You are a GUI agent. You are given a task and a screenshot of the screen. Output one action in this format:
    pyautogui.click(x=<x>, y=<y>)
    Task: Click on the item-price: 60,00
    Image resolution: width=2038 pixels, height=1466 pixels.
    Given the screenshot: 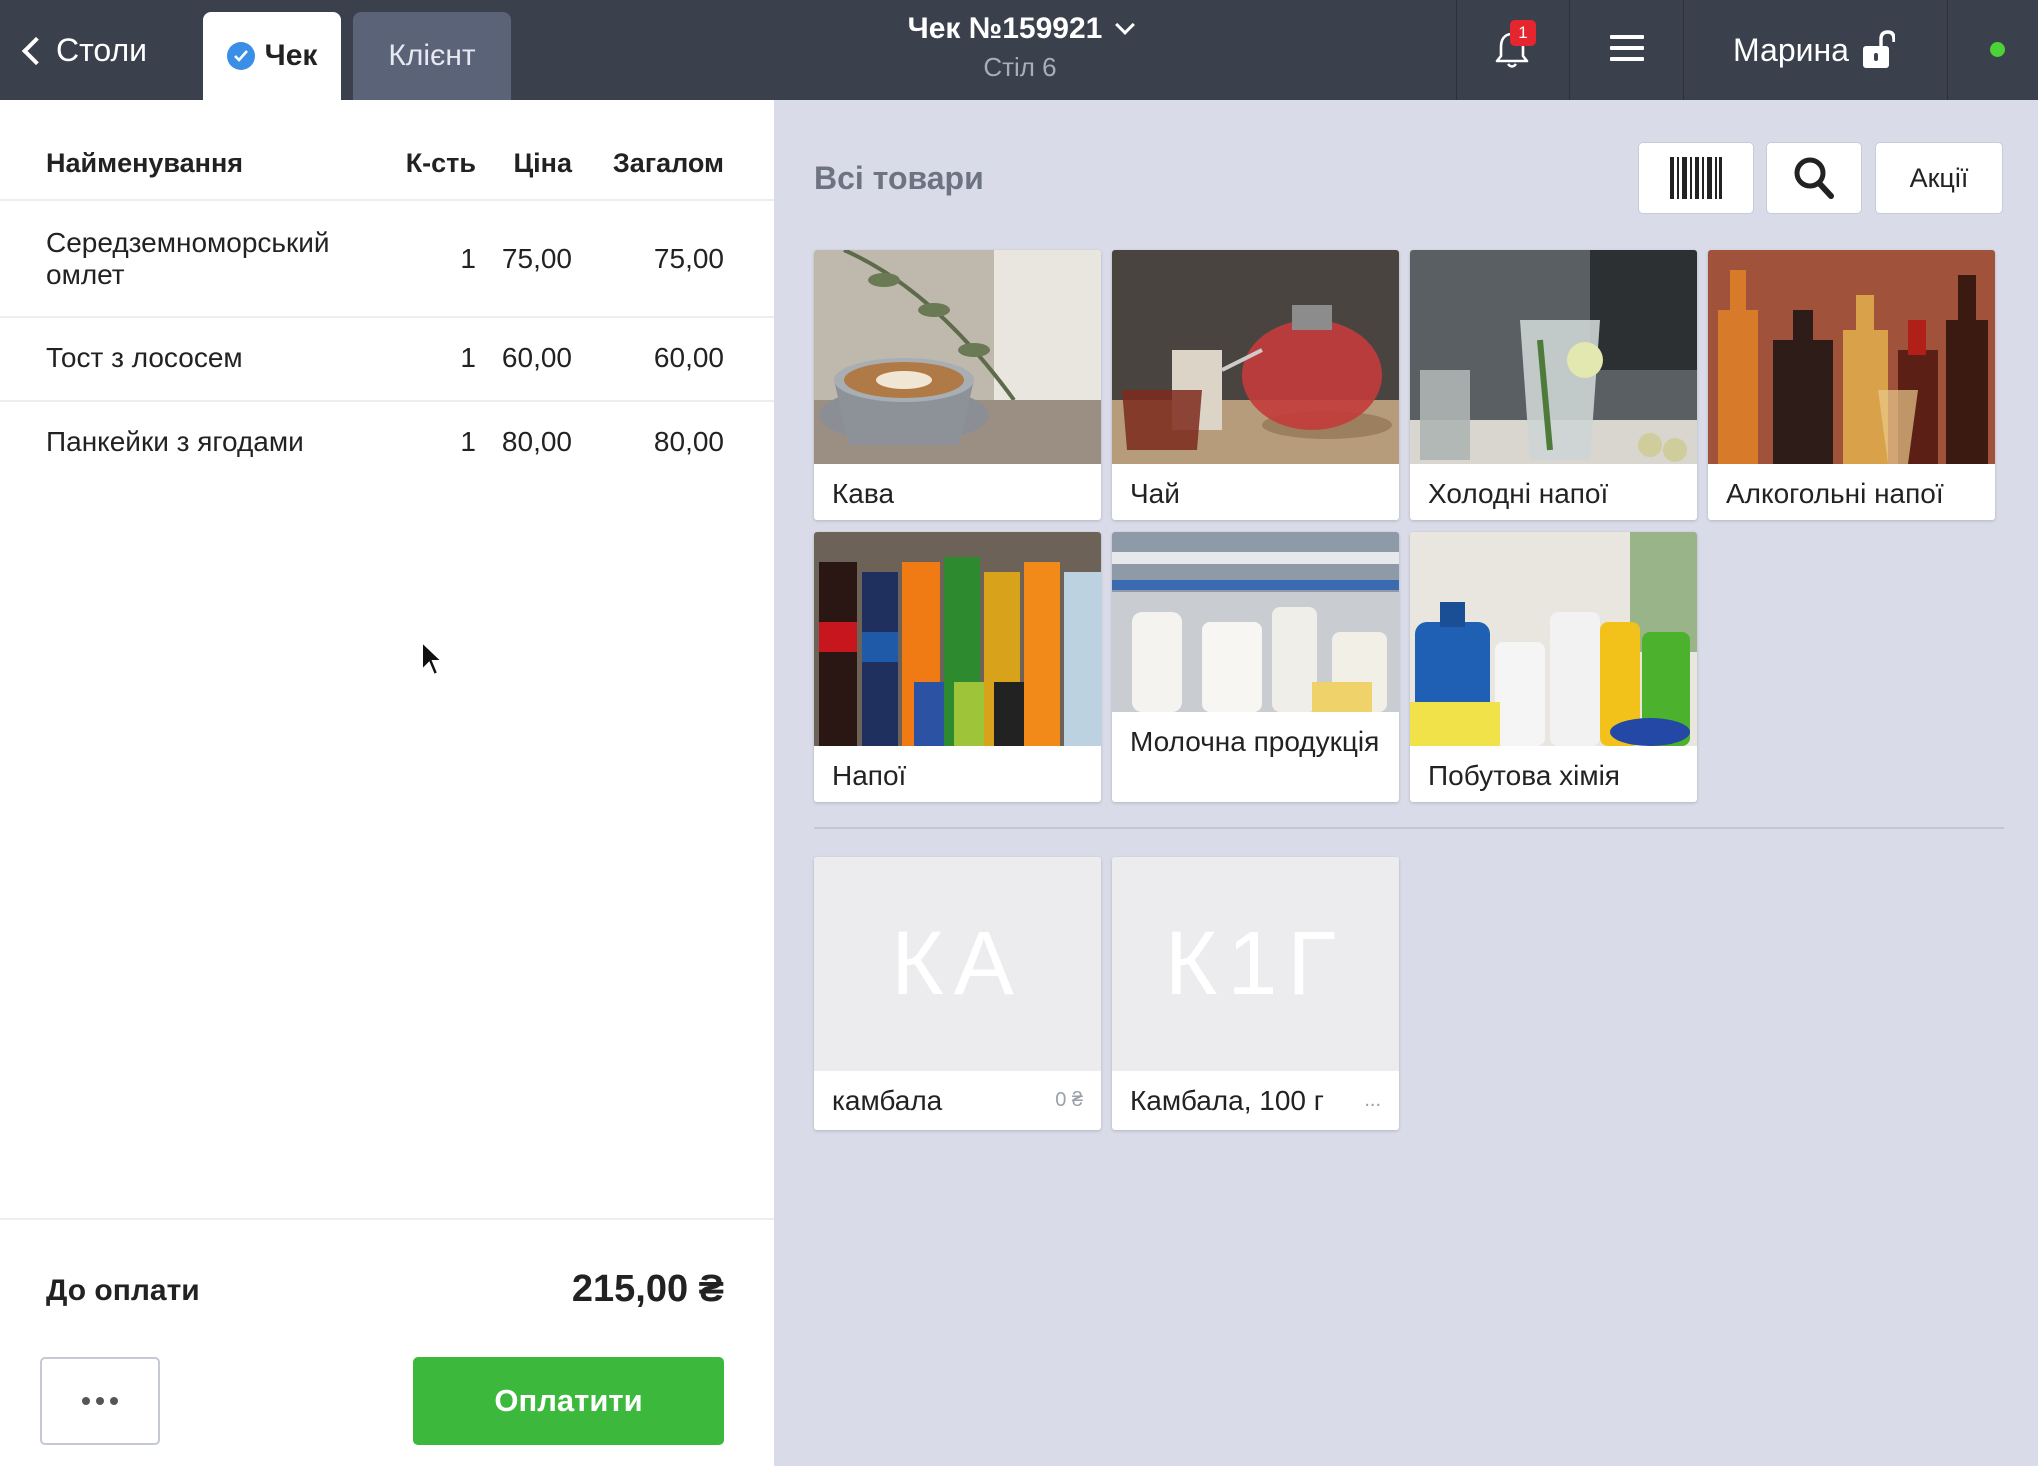 What is the action you would take?
    pyautogui.click(x=536, y=357)
    